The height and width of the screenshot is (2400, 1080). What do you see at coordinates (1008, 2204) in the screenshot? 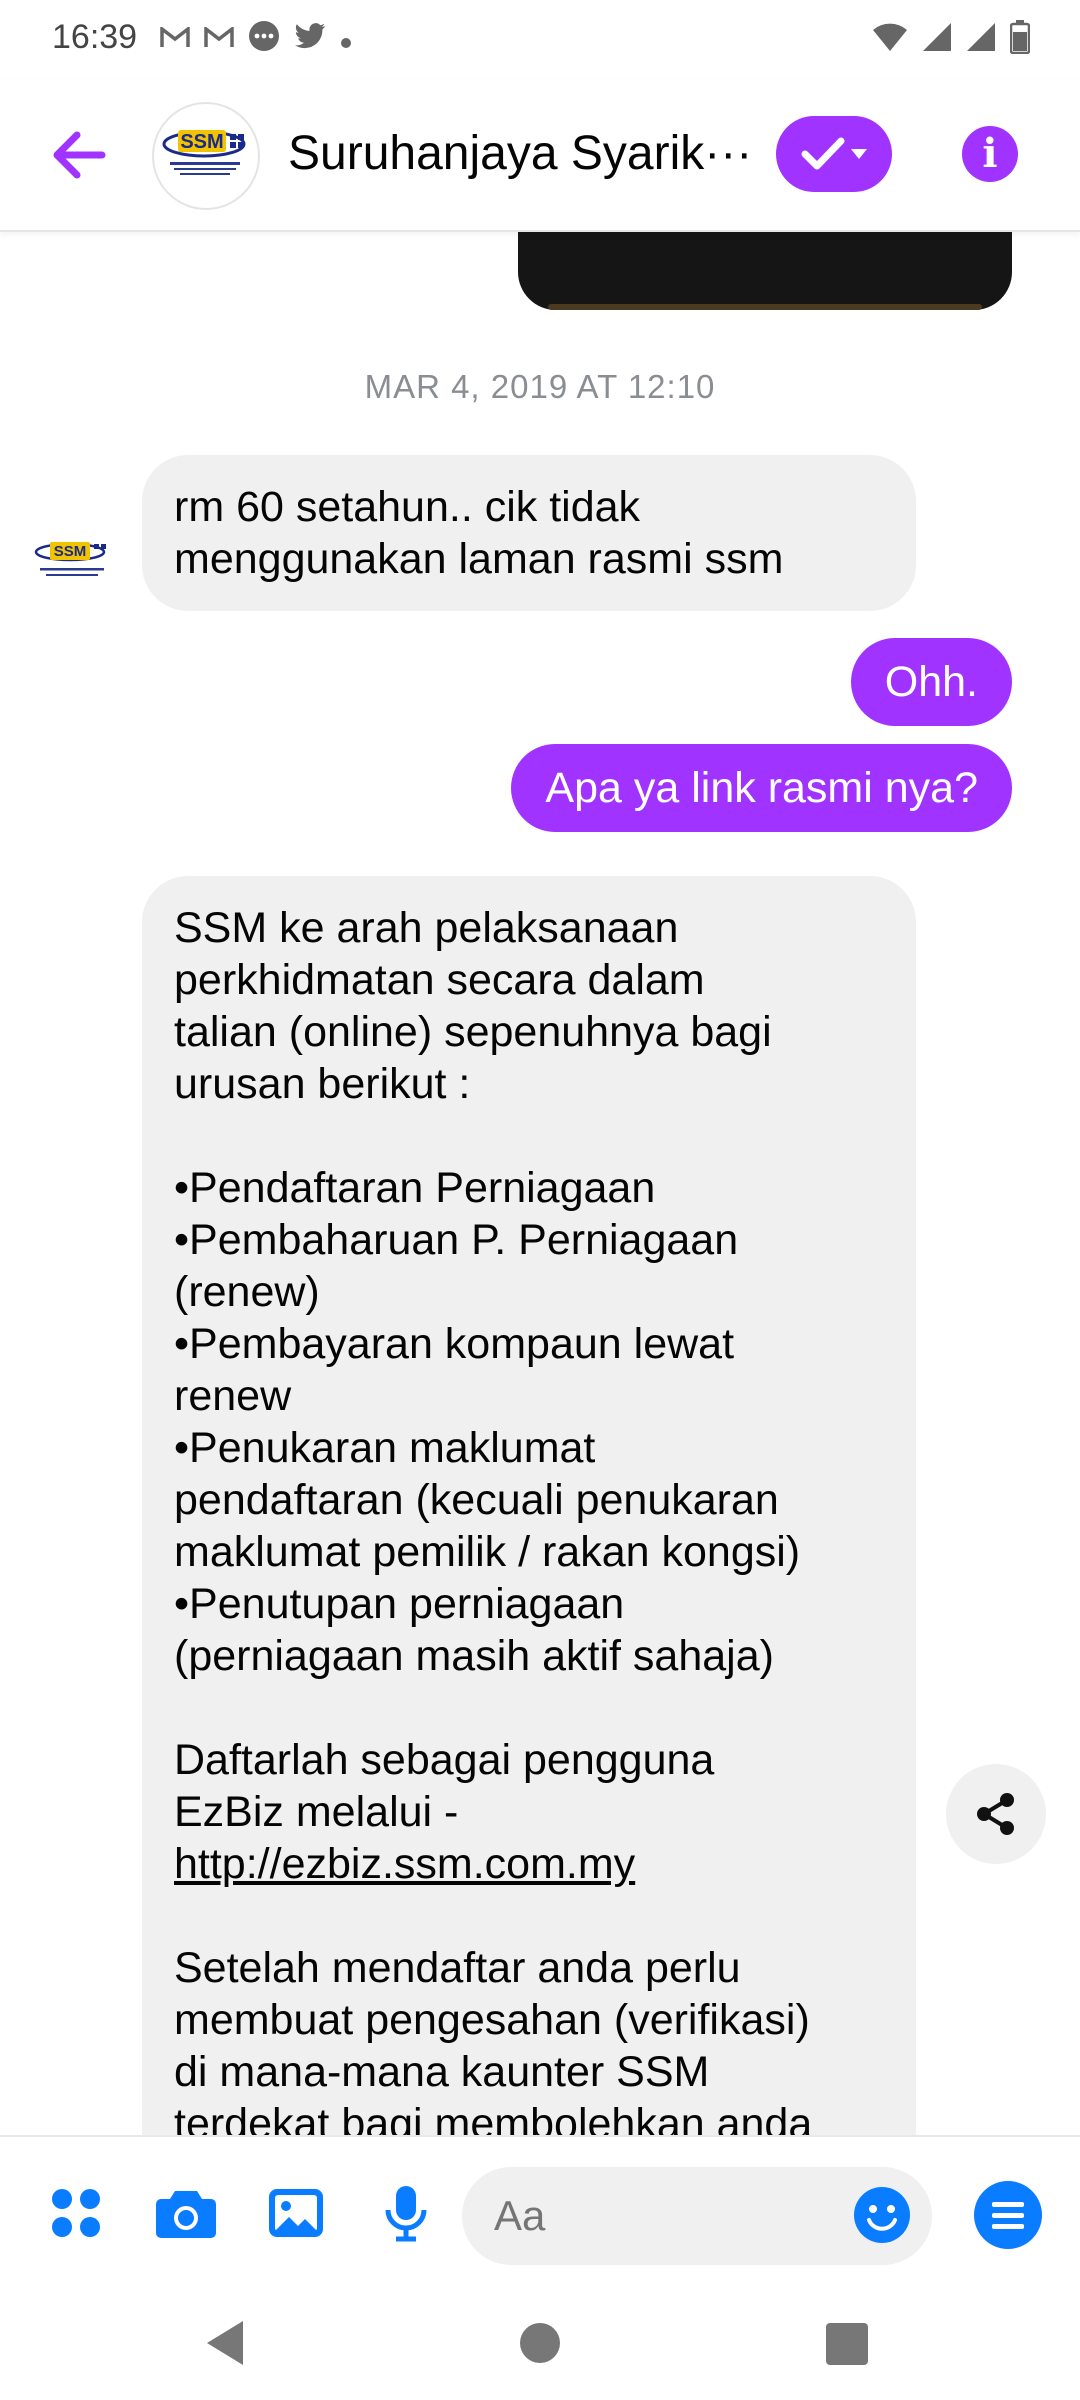
I see `menu-icon` at bounding box center [1008, 2204].